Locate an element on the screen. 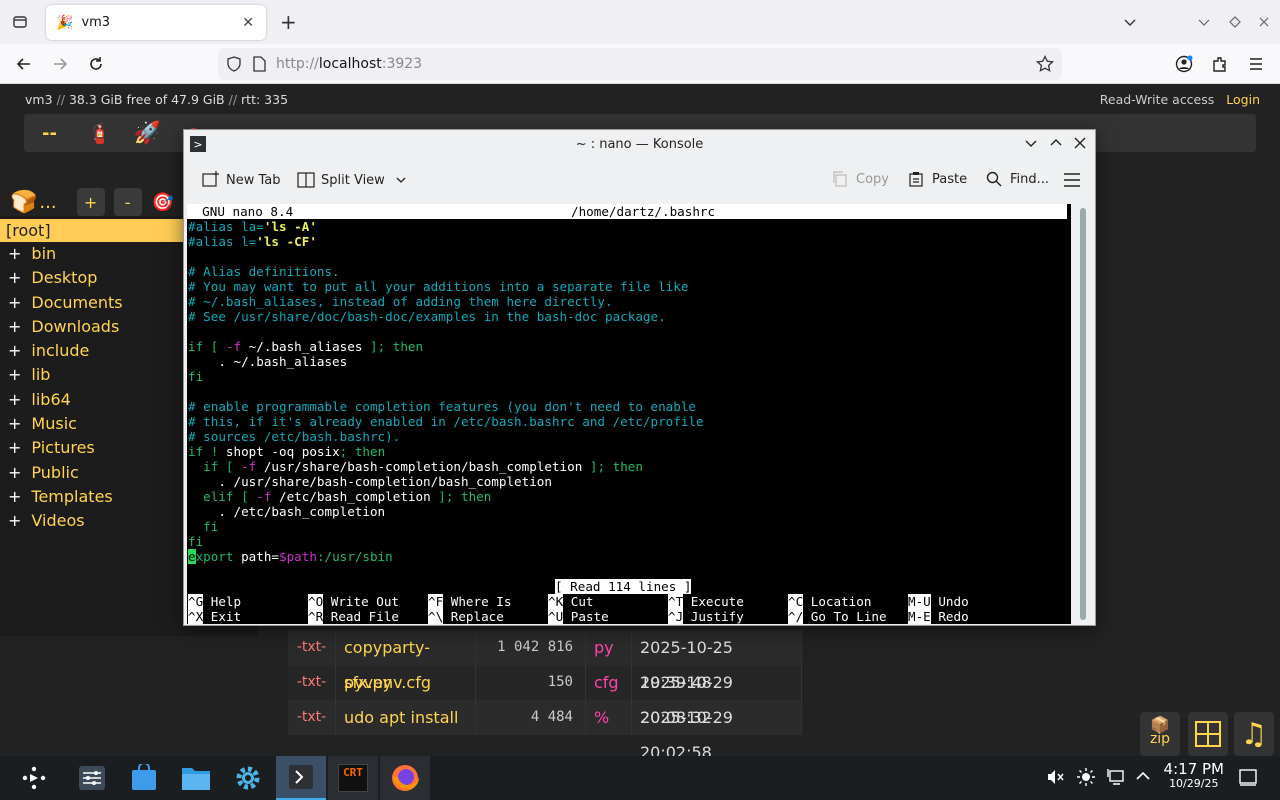 The width and height of the screenshot is (1280, 800). vm-name: vm3 is located at coordinates (39, 99).